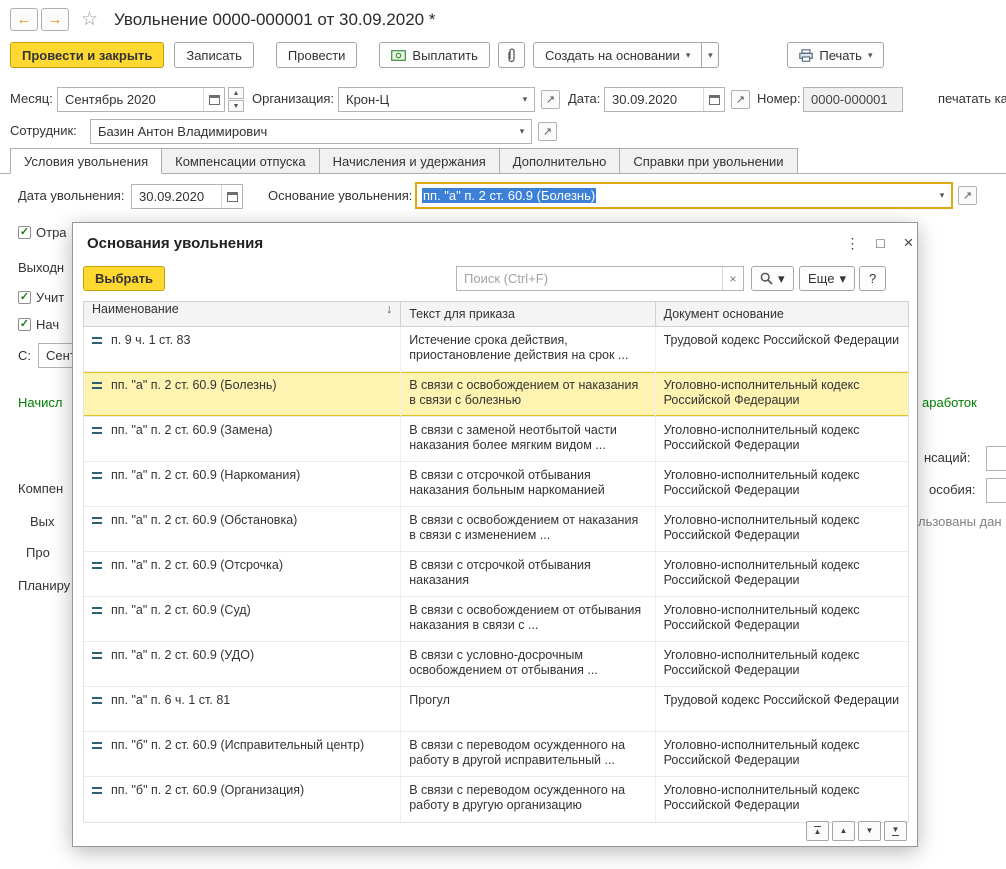 The height and width of the screenshot is (869, 1006). What do you see at coordinates (240, 160) in the screenshot?
I see `tab-vacation-compensation: Компенсации отпуска` at bounding box center [240, 160].